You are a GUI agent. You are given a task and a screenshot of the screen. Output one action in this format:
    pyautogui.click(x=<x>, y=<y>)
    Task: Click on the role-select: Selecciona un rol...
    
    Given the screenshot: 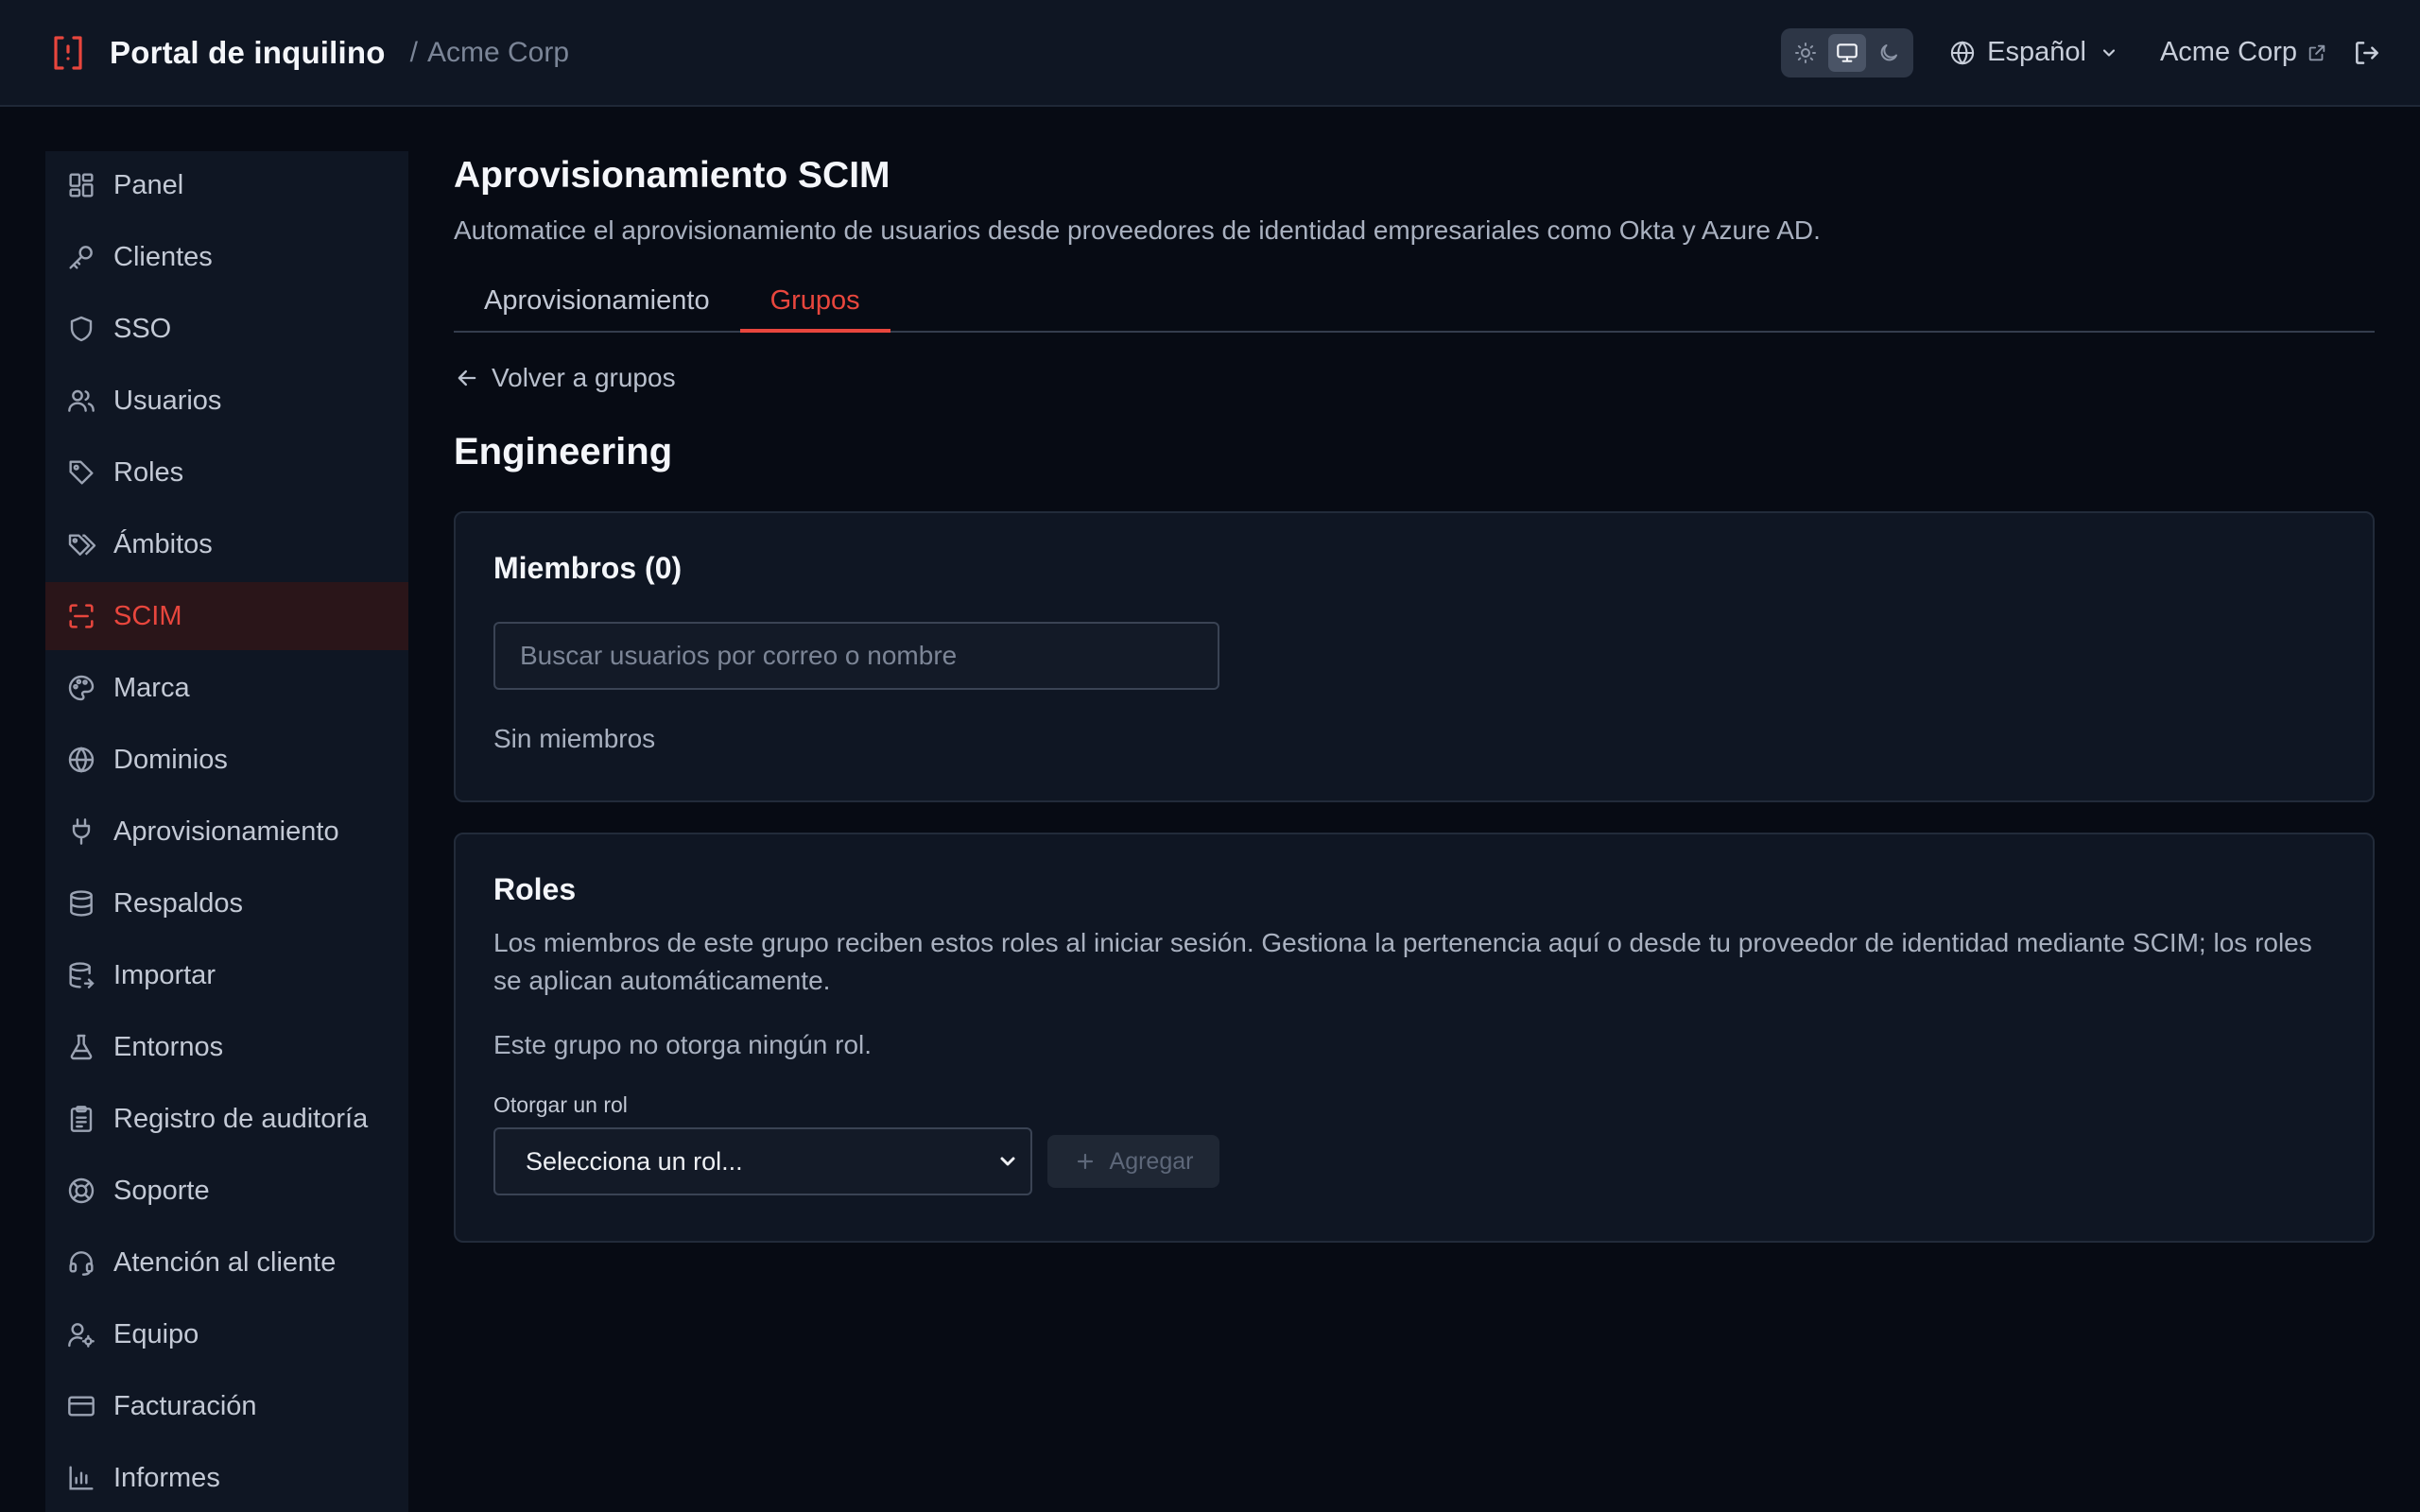 What is the action you would take?
    pyautogui.click(x=762, y=1161)
    